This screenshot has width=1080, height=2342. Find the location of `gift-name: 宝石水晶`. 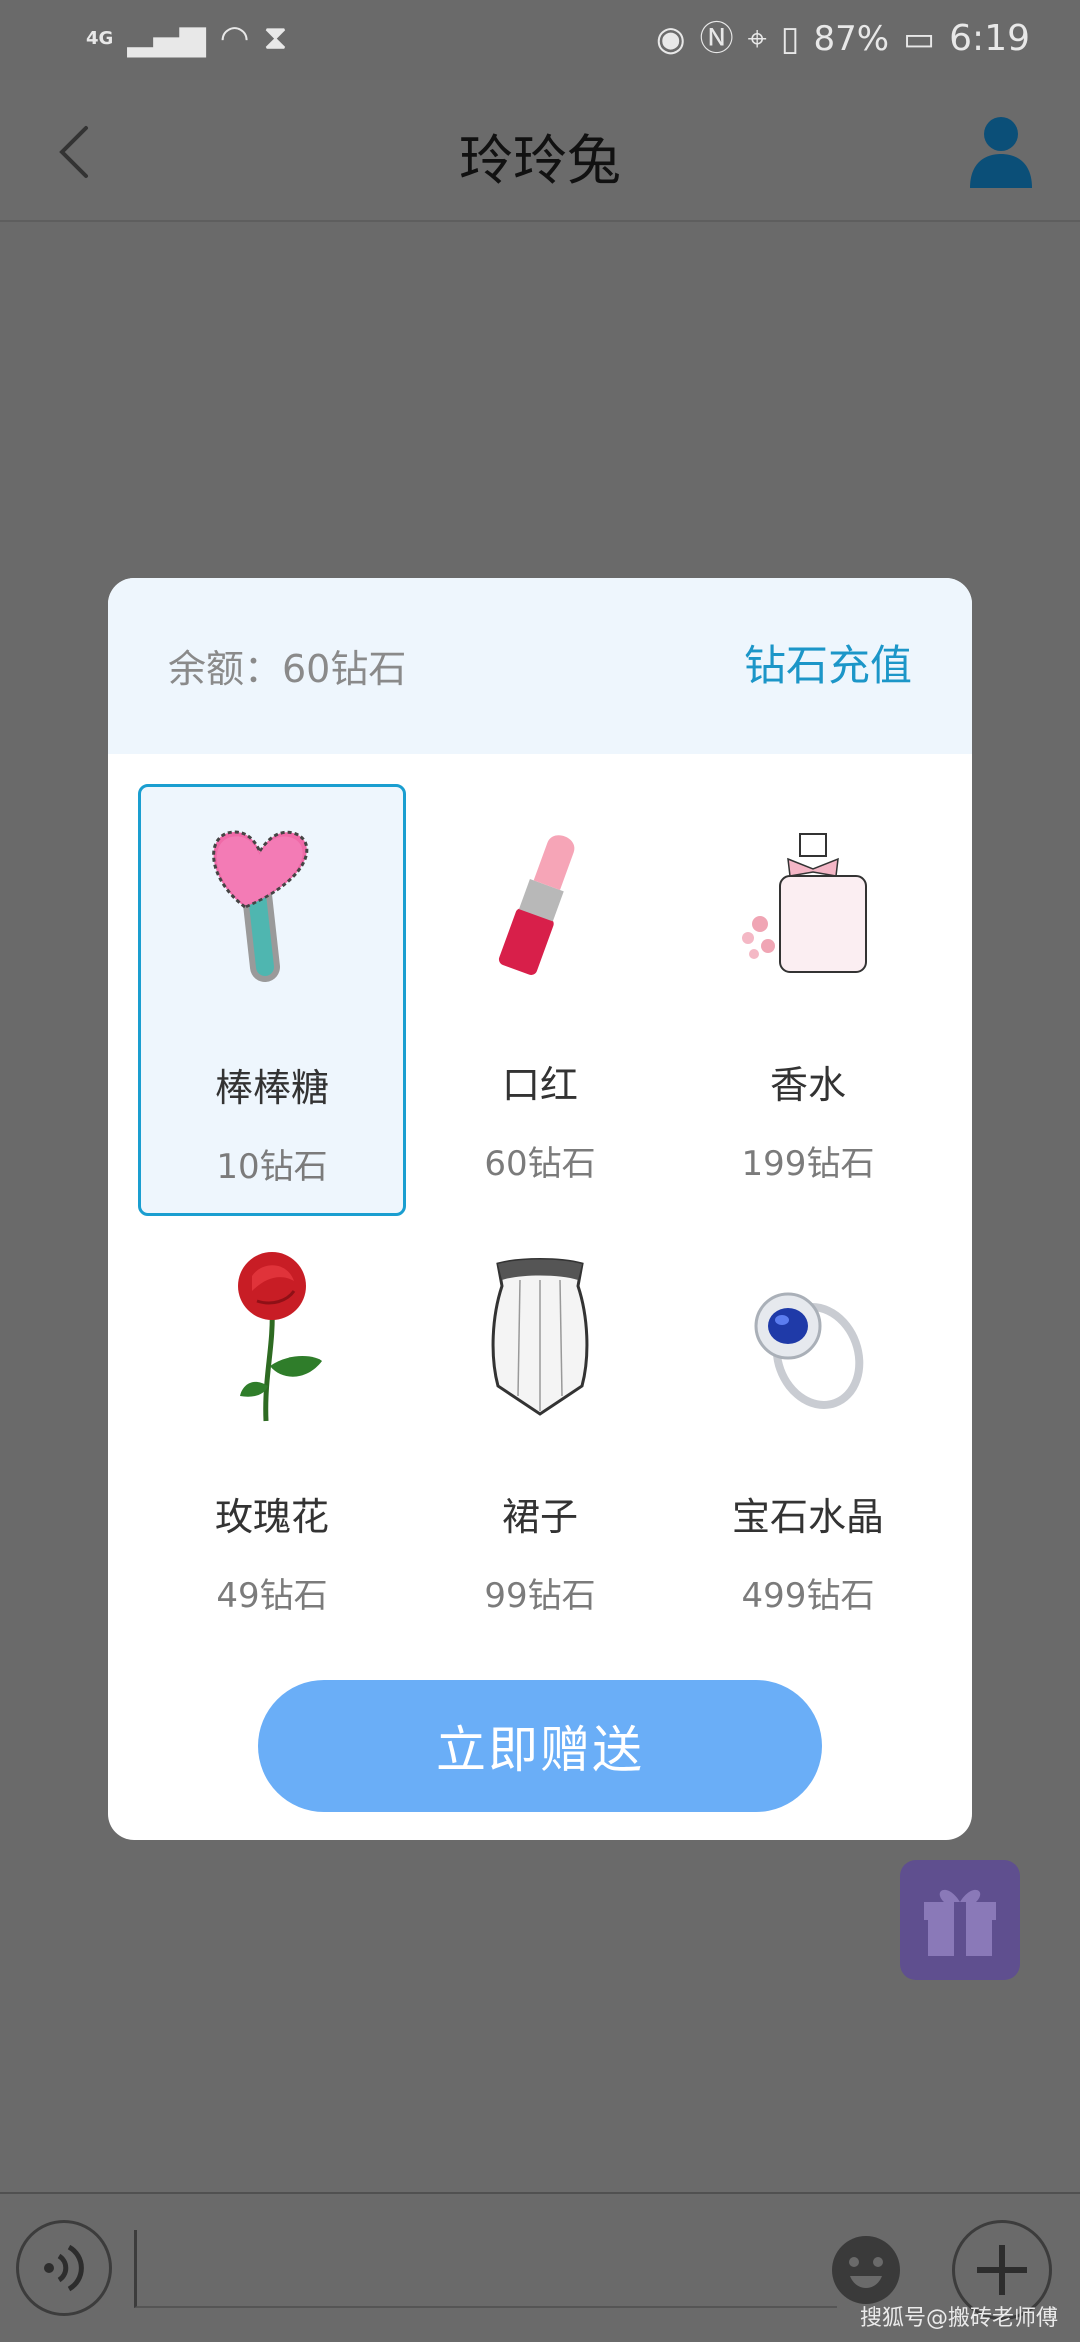

gift-name: 宝石水晶 is located at coordinates (807, 1517).